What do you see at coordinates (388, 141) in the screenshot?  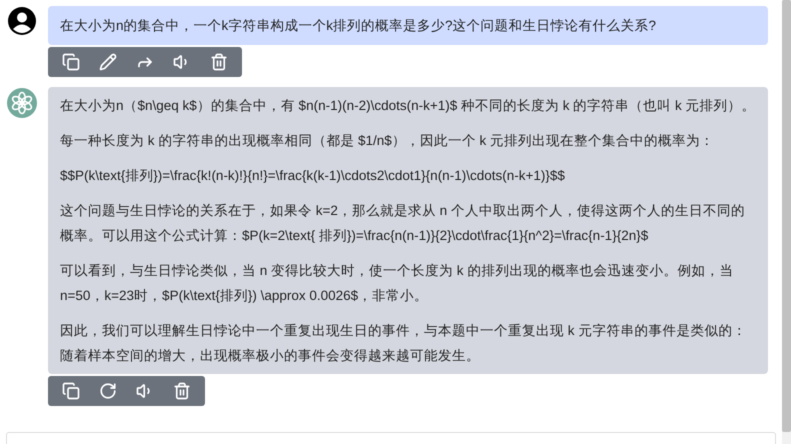 I see `message-text: 每一种长度为 k 的字符串的出现概率相同（都是 $1/n$），因此一个 k 元排列出现在整个集合中的概率为：` at bounding box center [388, 141].